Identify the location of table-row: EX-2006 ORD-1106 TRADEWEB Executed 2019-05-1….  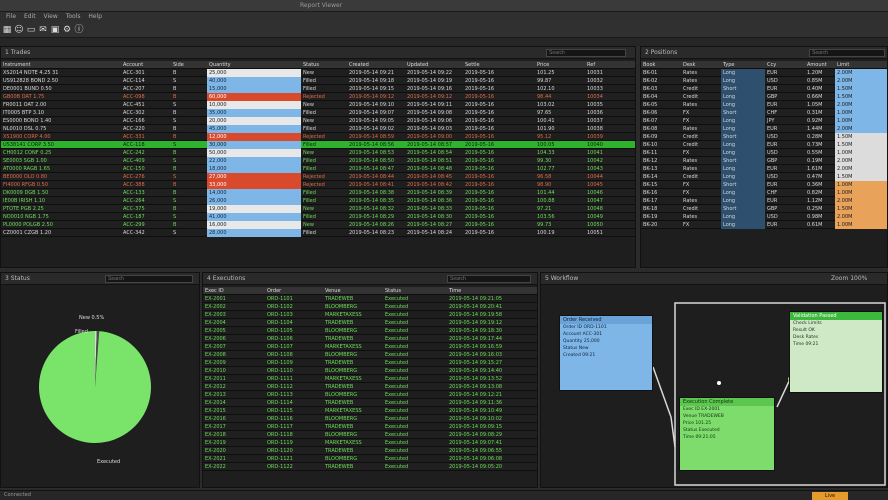
(370, 339).